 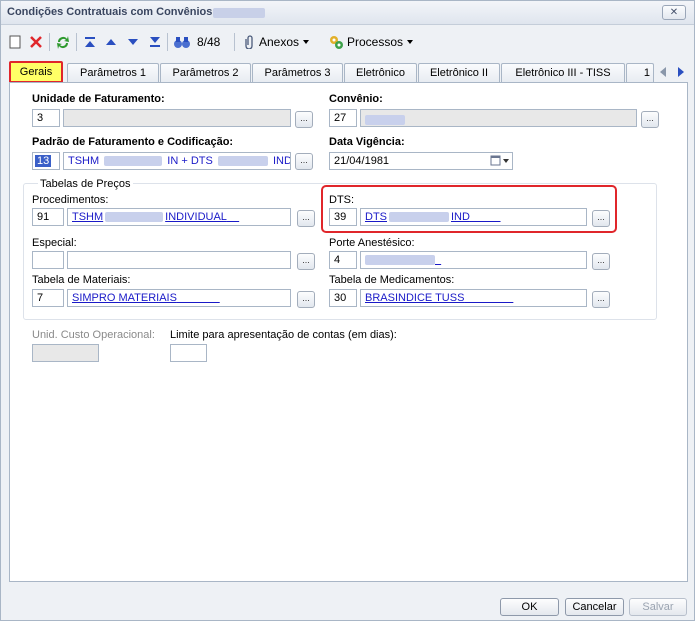 What do you see at coordinates (36, 72) in the screenshot?
I see `tab-gerais: Gerais` at bounding box center [36, 72].